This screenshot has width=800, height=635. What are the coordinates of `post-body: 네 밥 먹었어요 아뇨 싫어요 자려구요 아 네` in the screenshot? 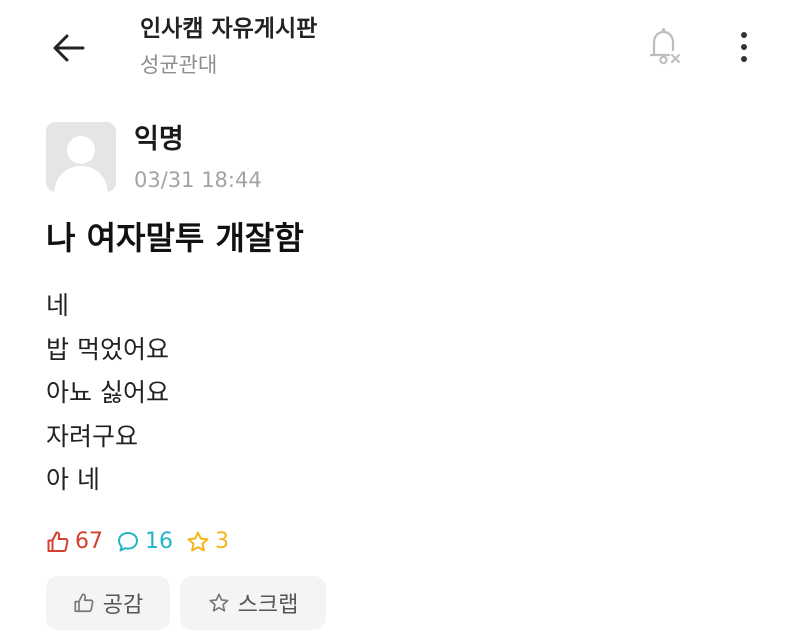 It's located at (107, 393).